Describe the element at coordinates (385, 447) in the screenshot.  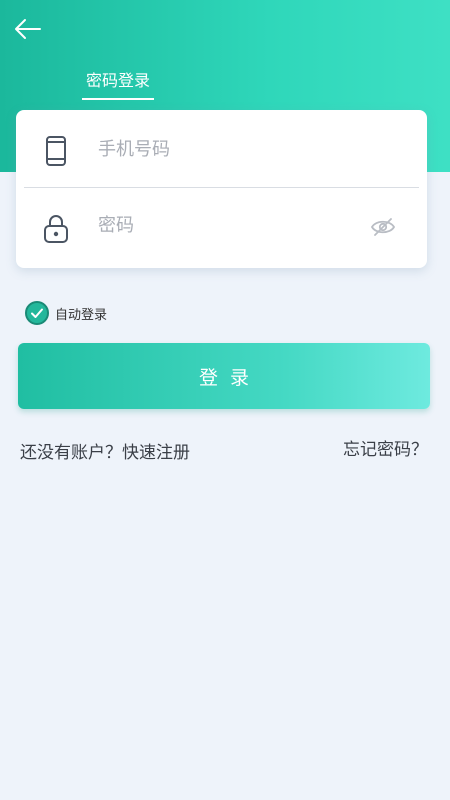
I see `forgot-password-link: 忘记密码？` at that location.